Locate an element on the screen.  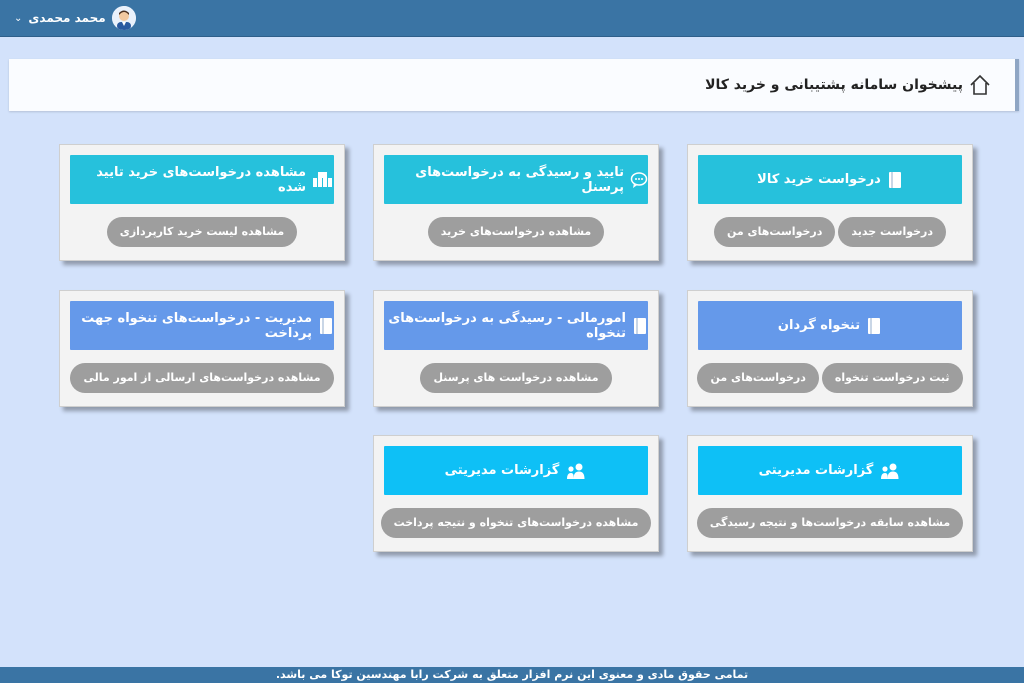
card-header-approved-purchases: مشاهده درخواست‌های خرید تایید شده is located at coordinates (202, 179).